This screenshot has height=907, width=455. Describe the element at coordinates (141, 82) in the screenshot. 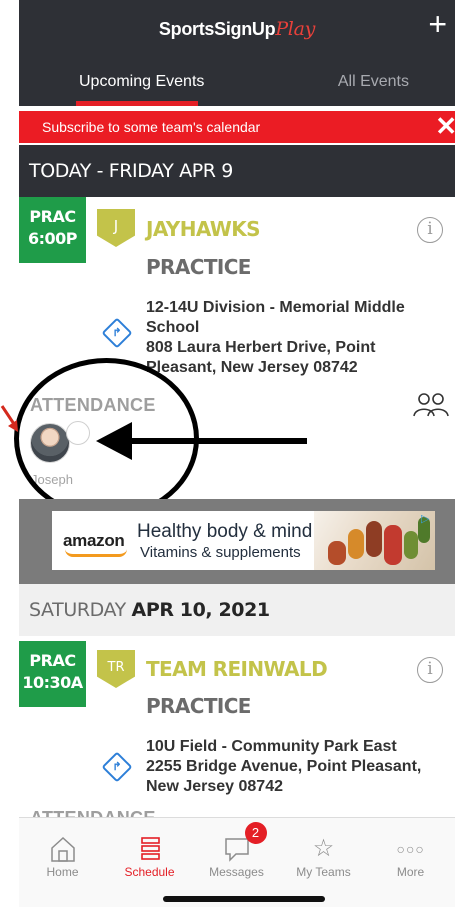

I see `tab-upcoming-events: Upcoming Events` at that location.